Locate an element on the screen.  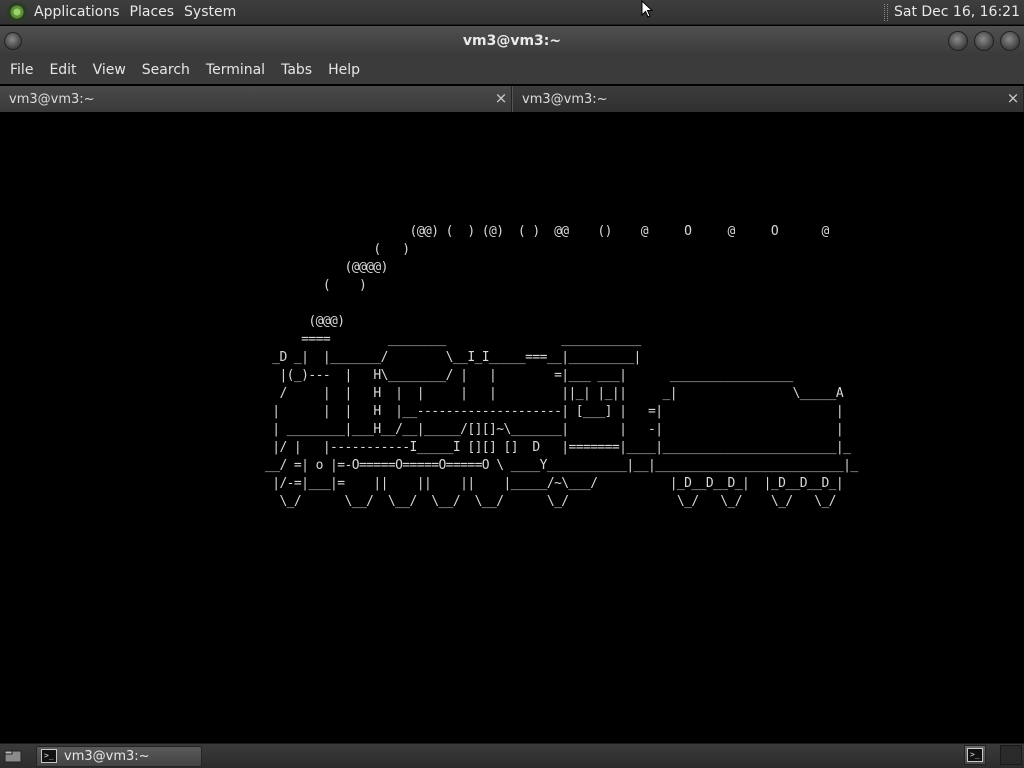
places-menu: Places is located at coordinates (156, 12).